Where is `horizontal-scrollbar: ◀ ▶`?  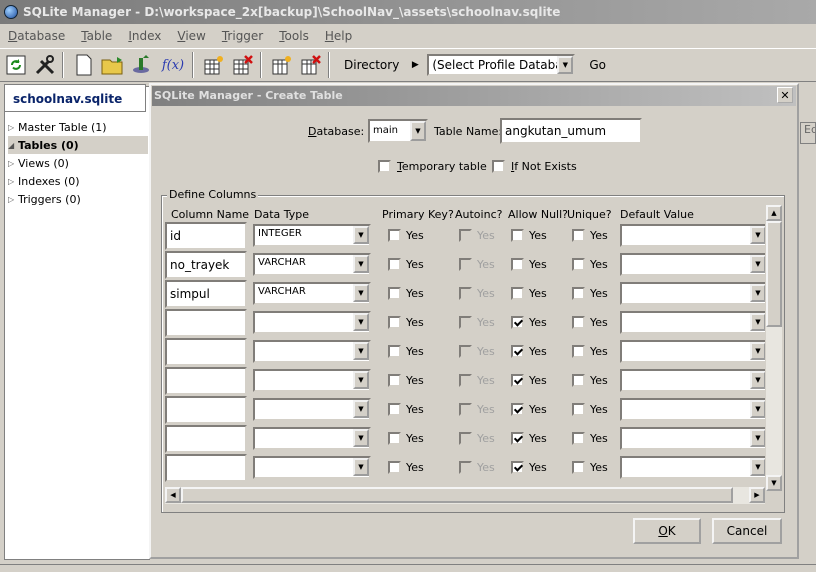
horizontal-scrollbar: ◀ ▶ is located at coordinates (465, 495).